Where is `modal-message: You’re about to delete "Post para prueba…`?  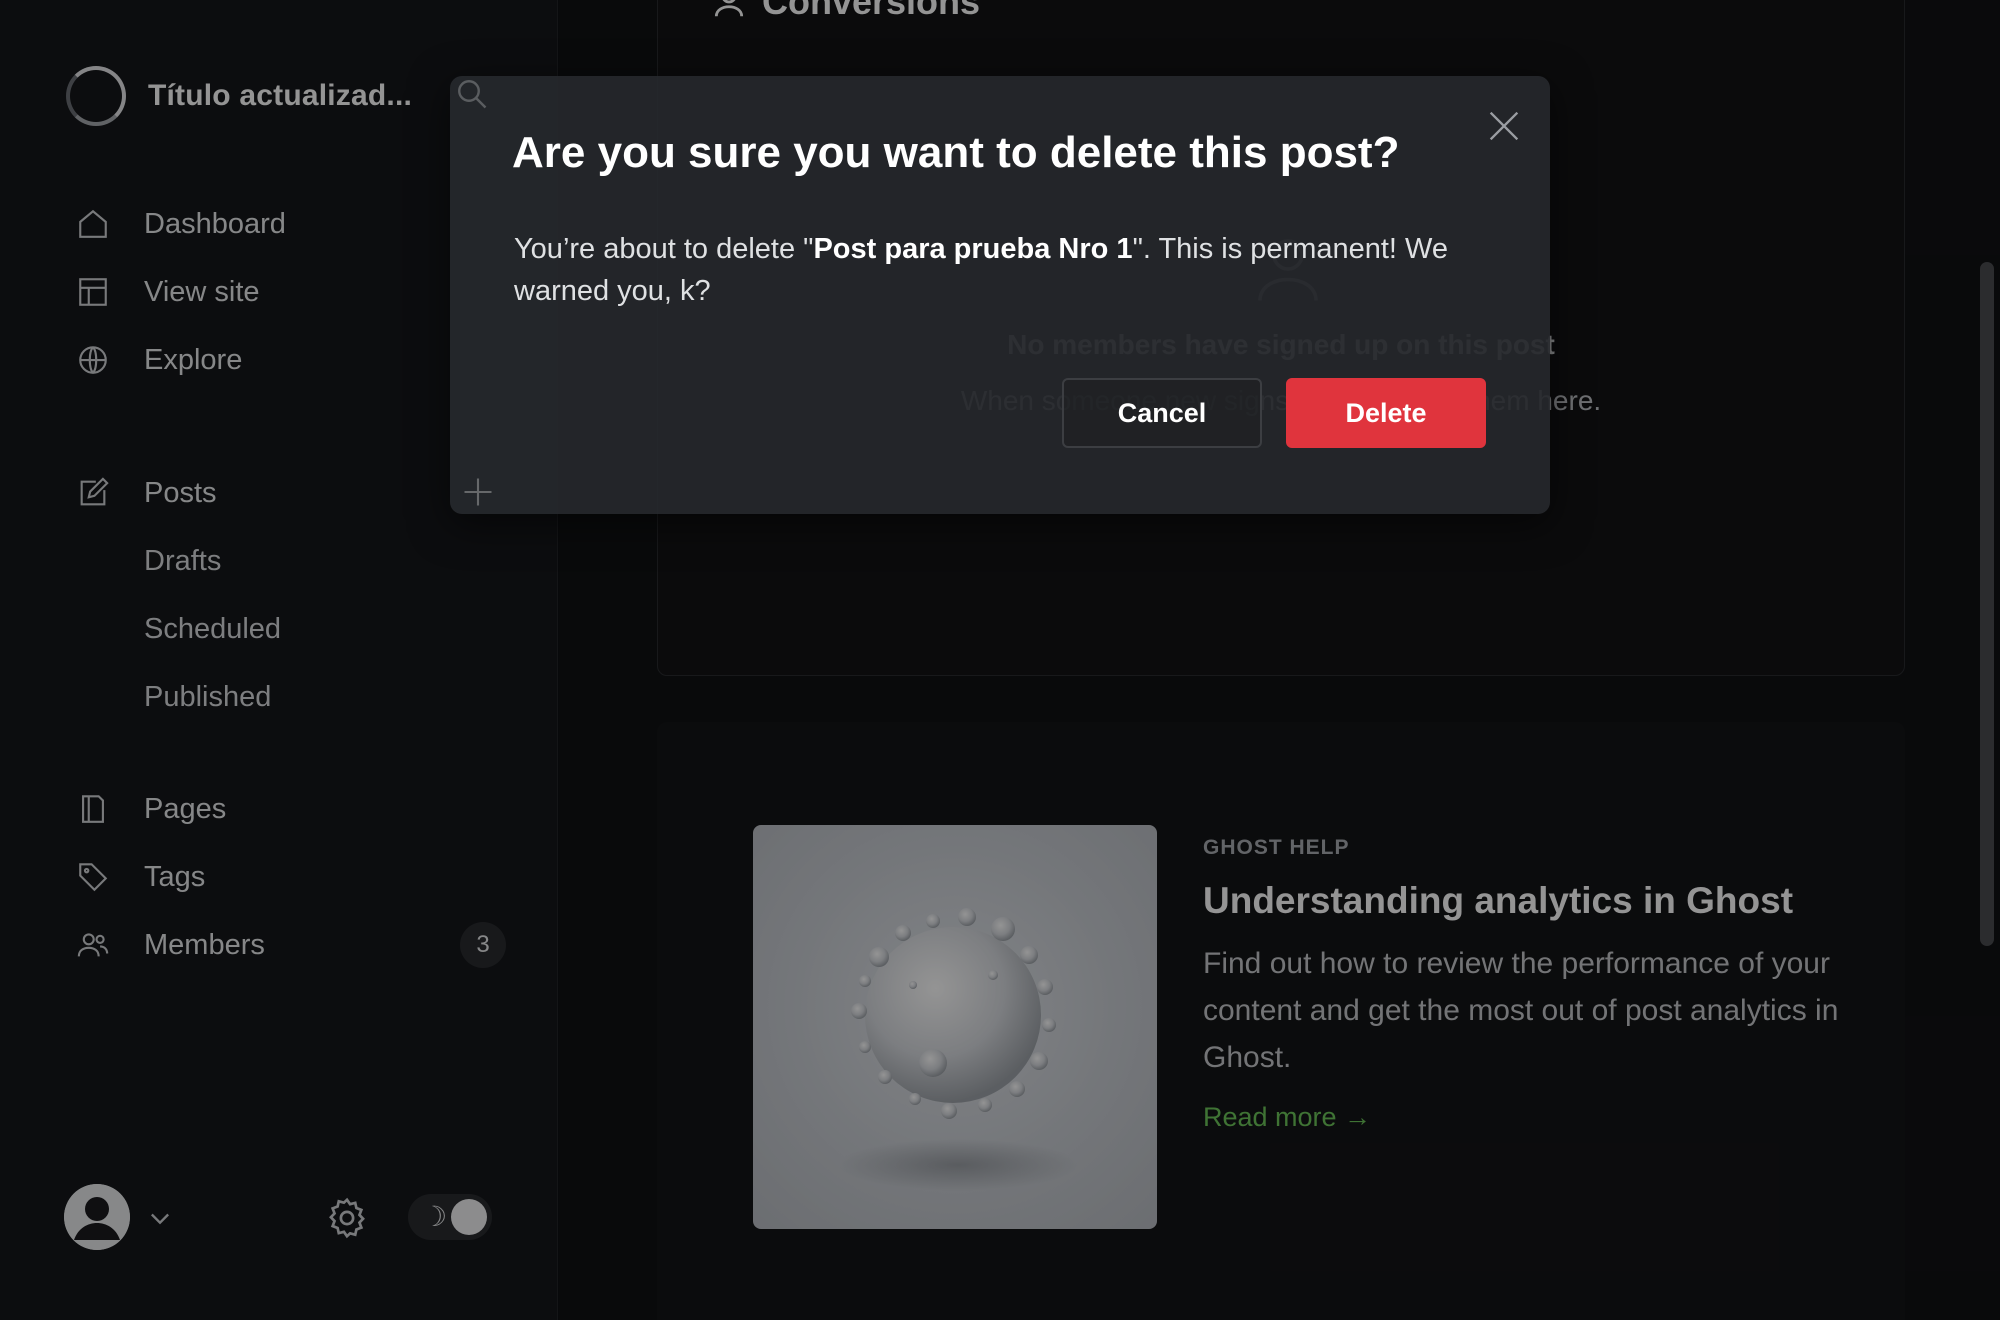
modal-message: You’re about to delete "Post para prueba… is located at coordinates (1004, 270).